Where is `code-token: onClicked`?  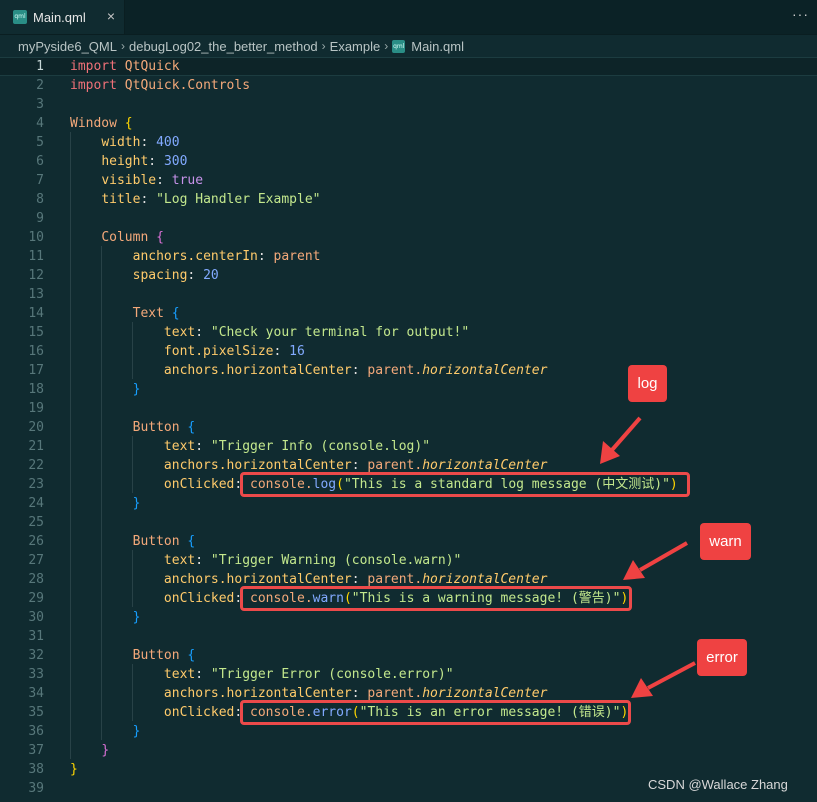 code-token: onClicked is located at coordinates (199, 484).